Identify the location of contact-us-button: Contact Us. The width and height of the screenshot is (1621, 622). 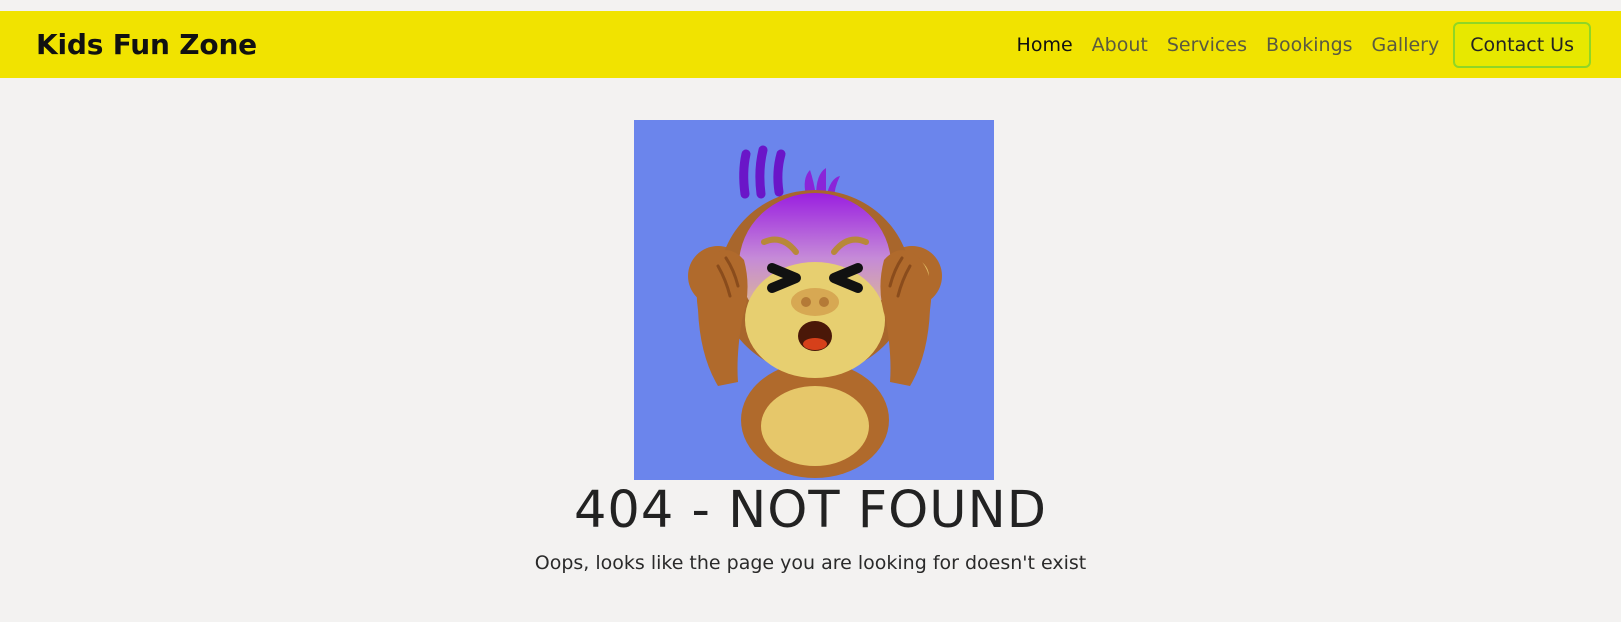
(1522, 44).